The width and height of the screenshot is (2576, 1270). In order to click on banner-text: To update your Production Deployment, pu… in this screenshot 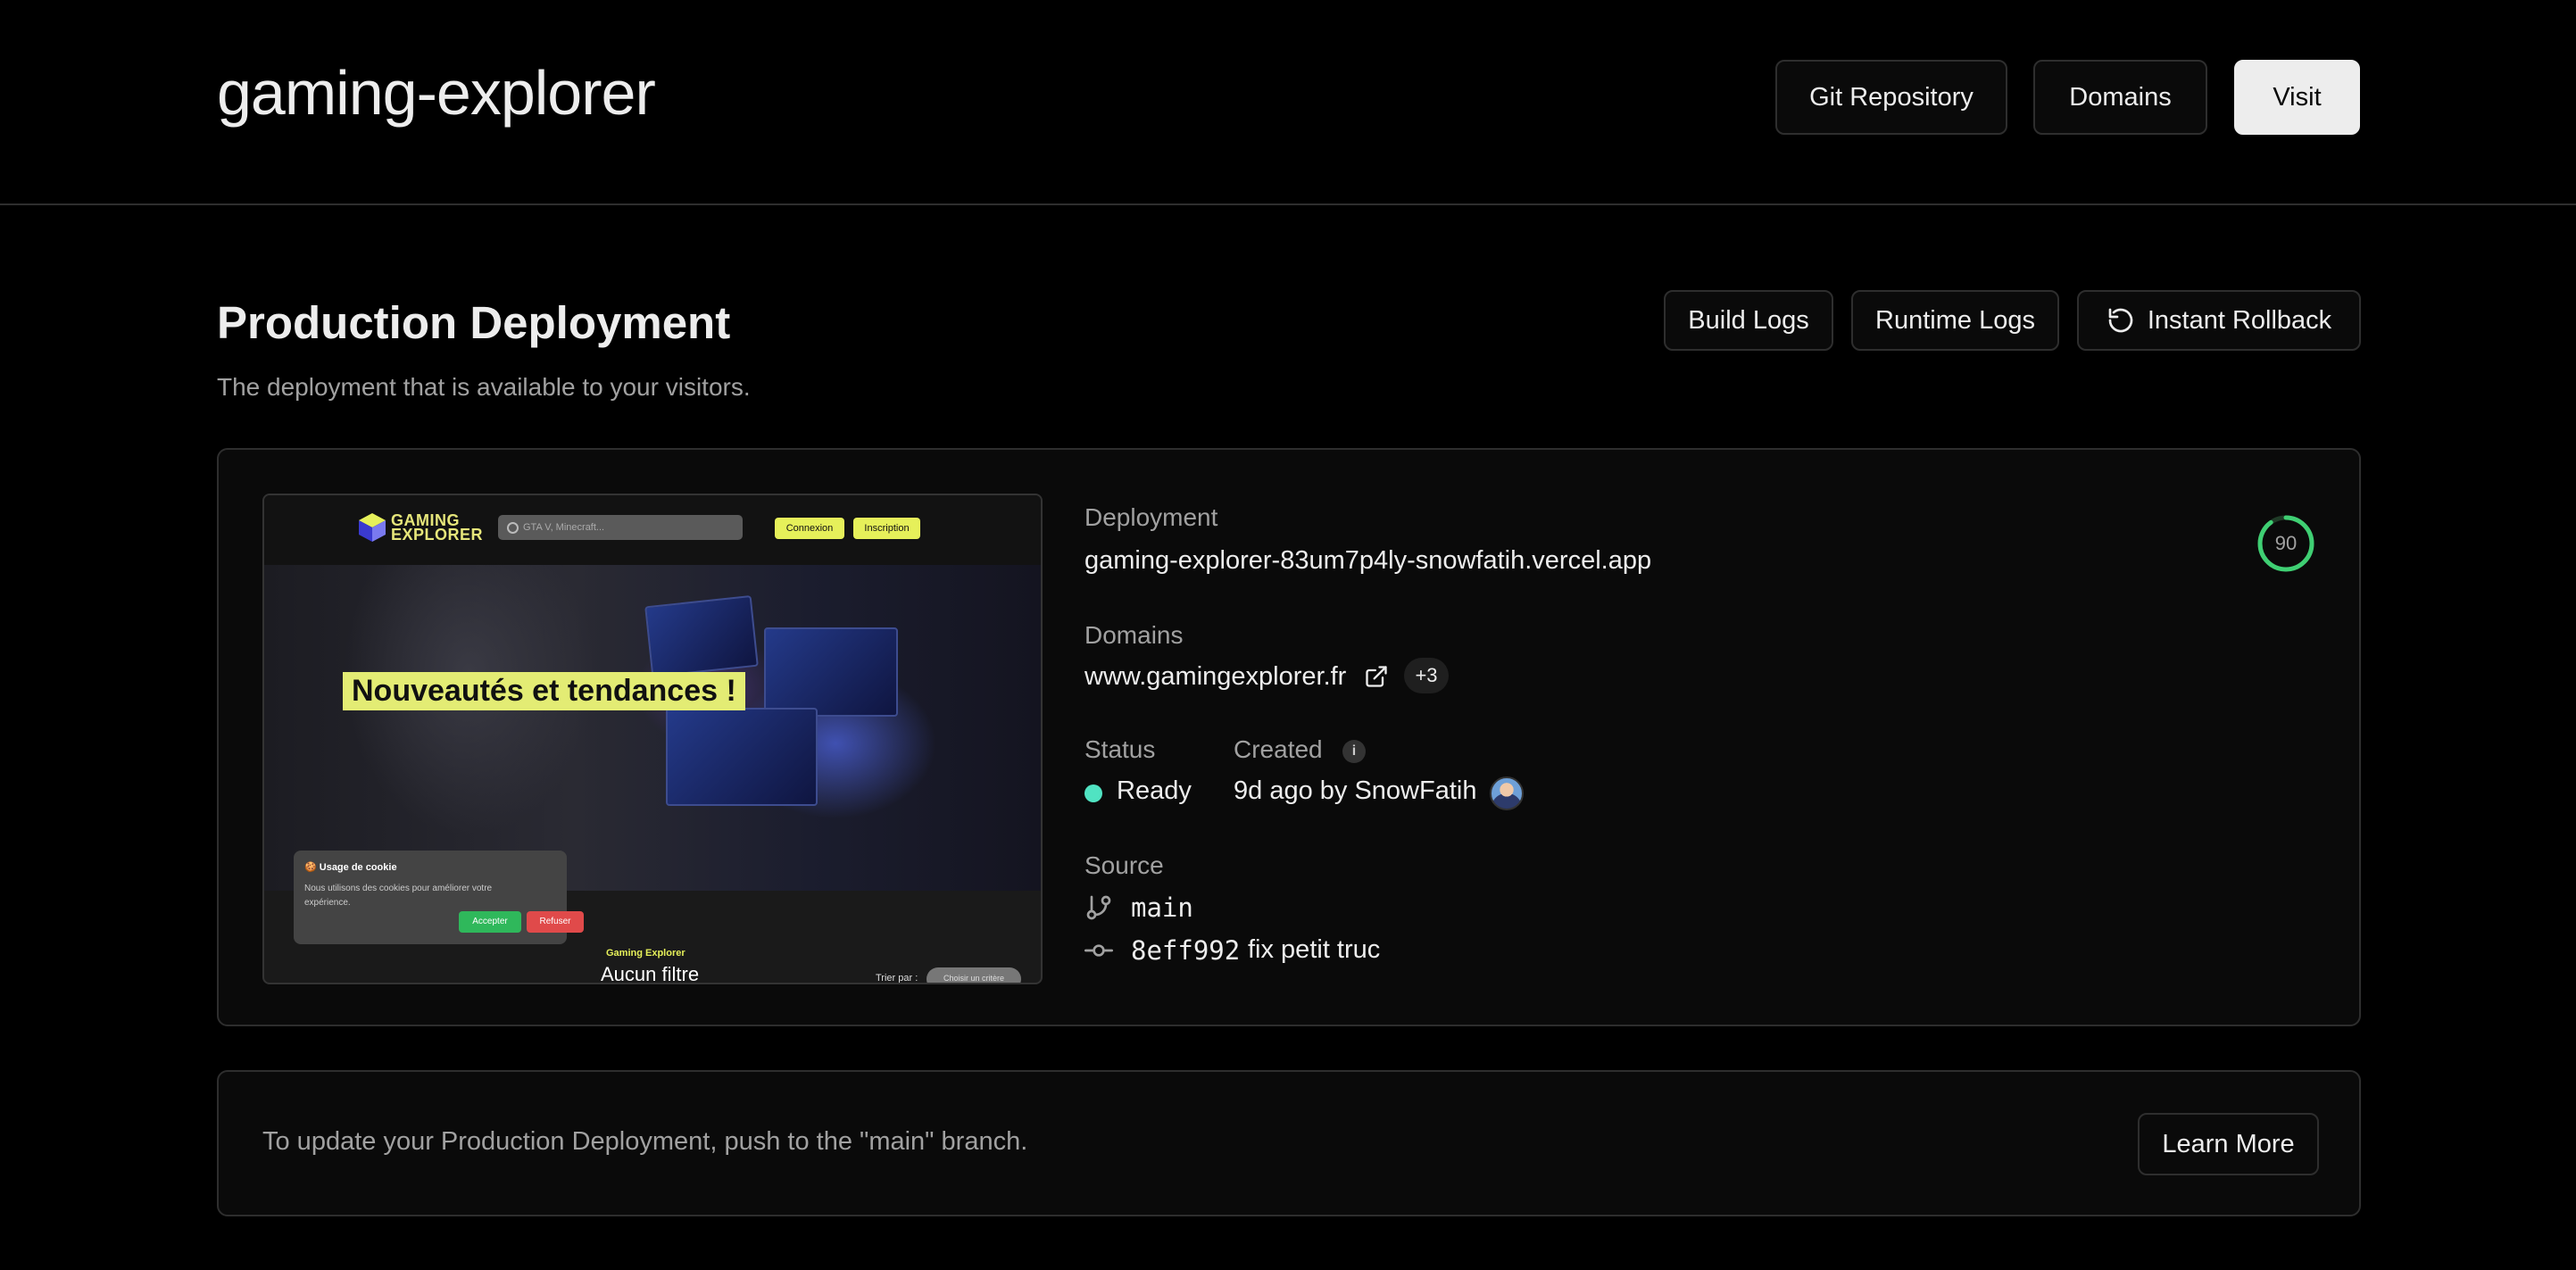, I will do `click(645, 1141)`.